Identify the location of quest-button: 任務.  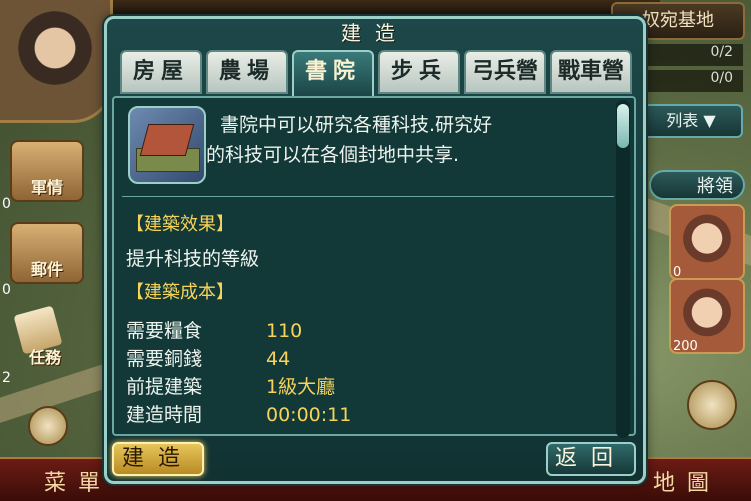
(45, 341).